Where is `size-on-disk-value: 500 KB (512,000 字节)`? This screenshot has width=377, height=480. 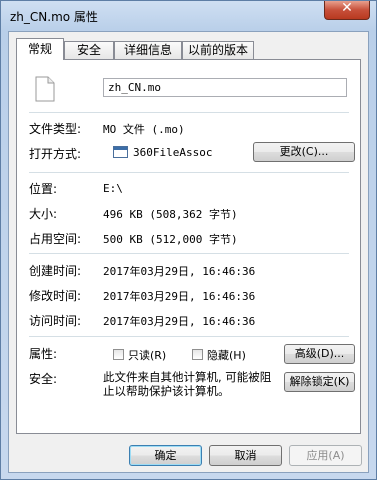
size-on-disk-value: 500 KB (512,000 字节) is located at coordinates (170, 239).